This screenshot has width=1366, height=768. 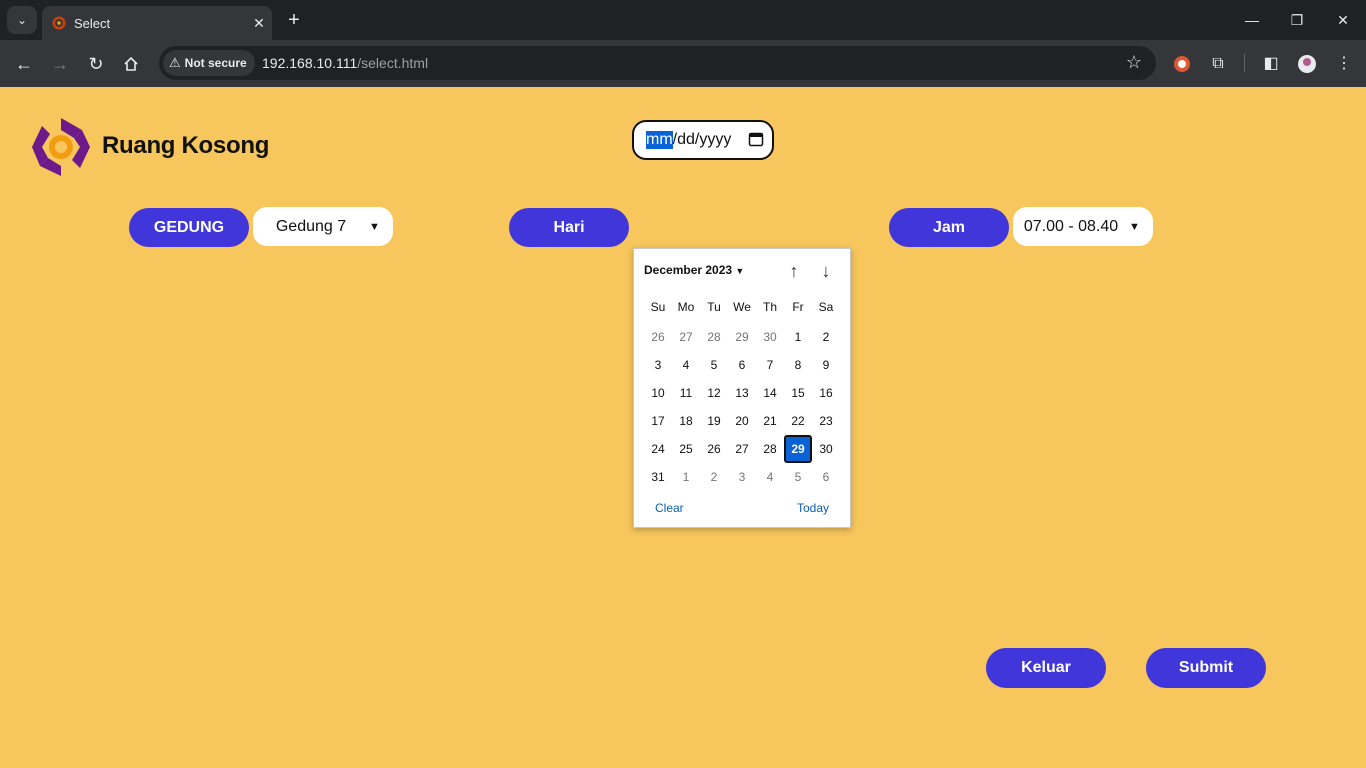 What do you see at coordinates (22, 20) in the screenshot?
I see `tab-search-button: ⌄` at bounding box center [22, 20].